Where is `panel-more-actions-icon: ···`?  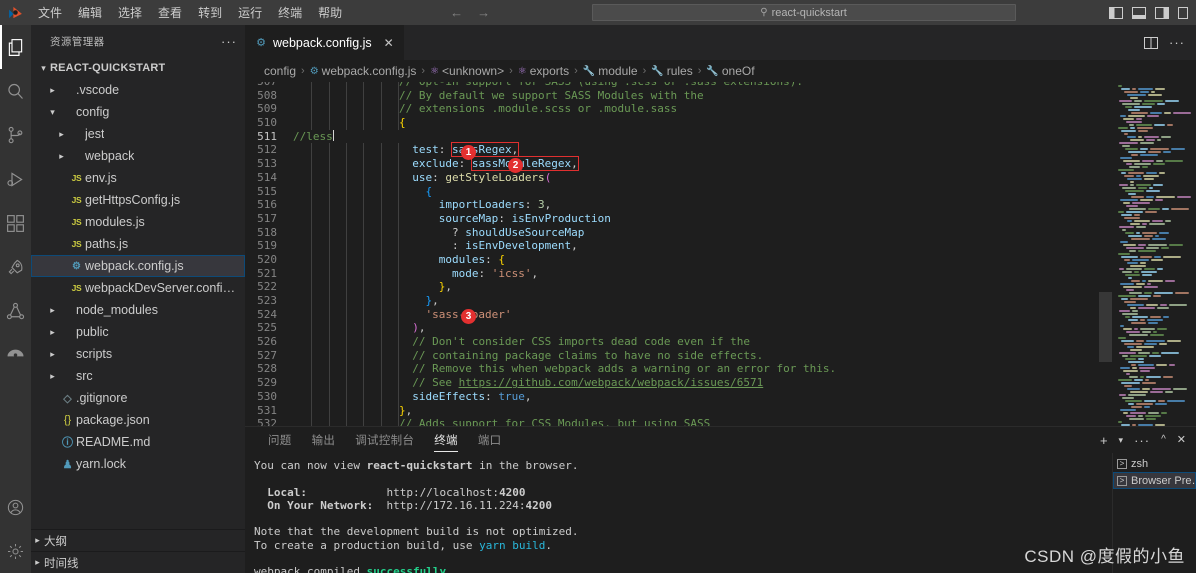 panel-more-actions-icon: ··· is located at coordinates (1142, 440).